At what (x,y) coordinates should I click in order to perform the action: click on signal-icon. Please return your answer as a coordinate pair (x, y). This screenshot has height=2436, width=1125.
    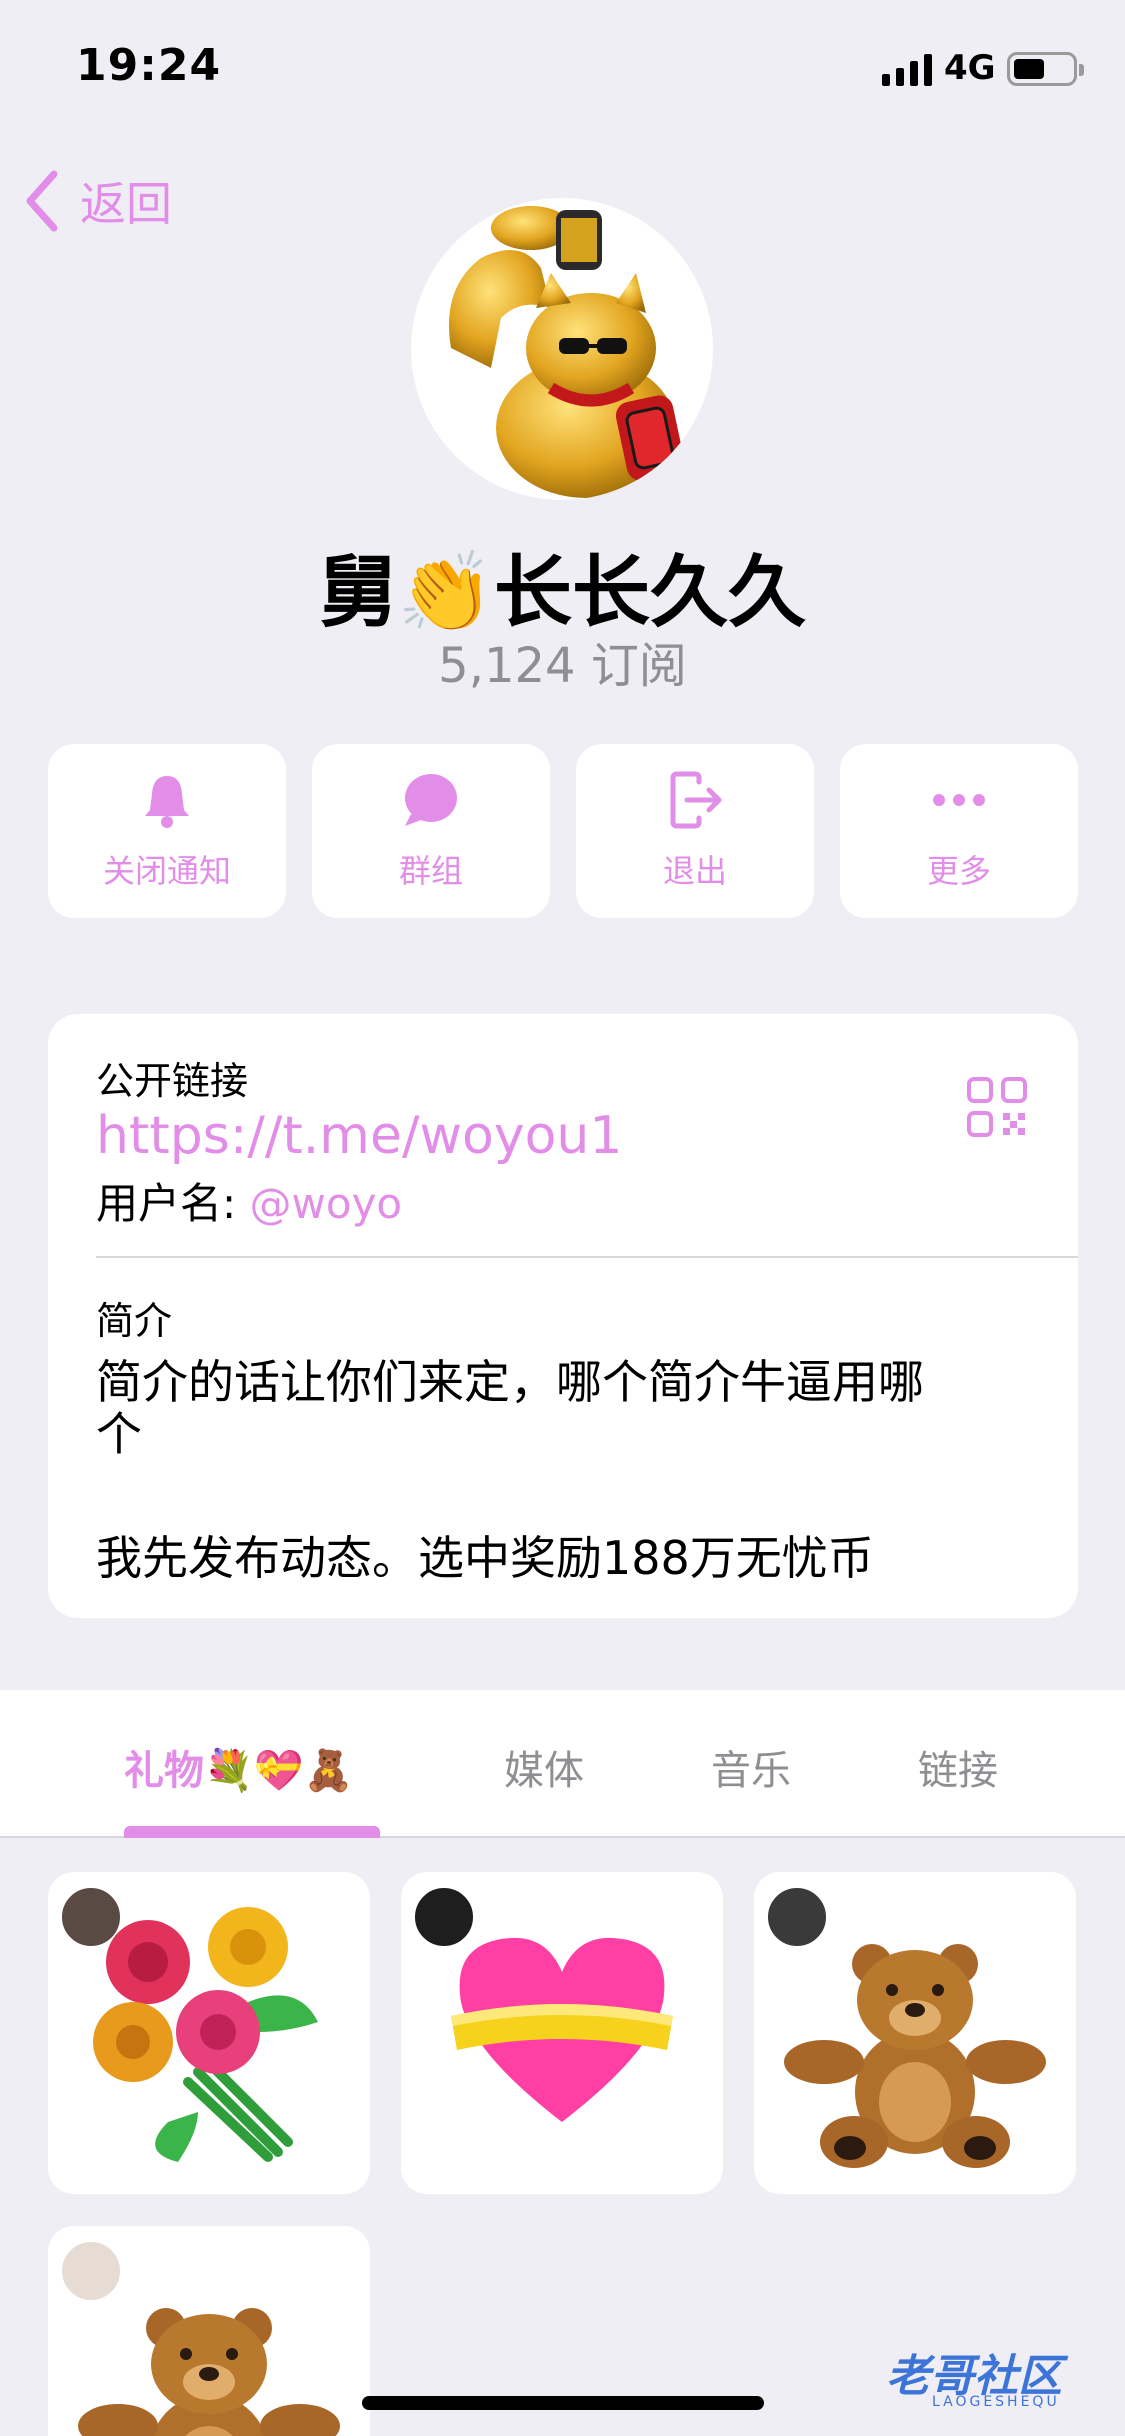
    Looking at the image, I should click on (908, 69).